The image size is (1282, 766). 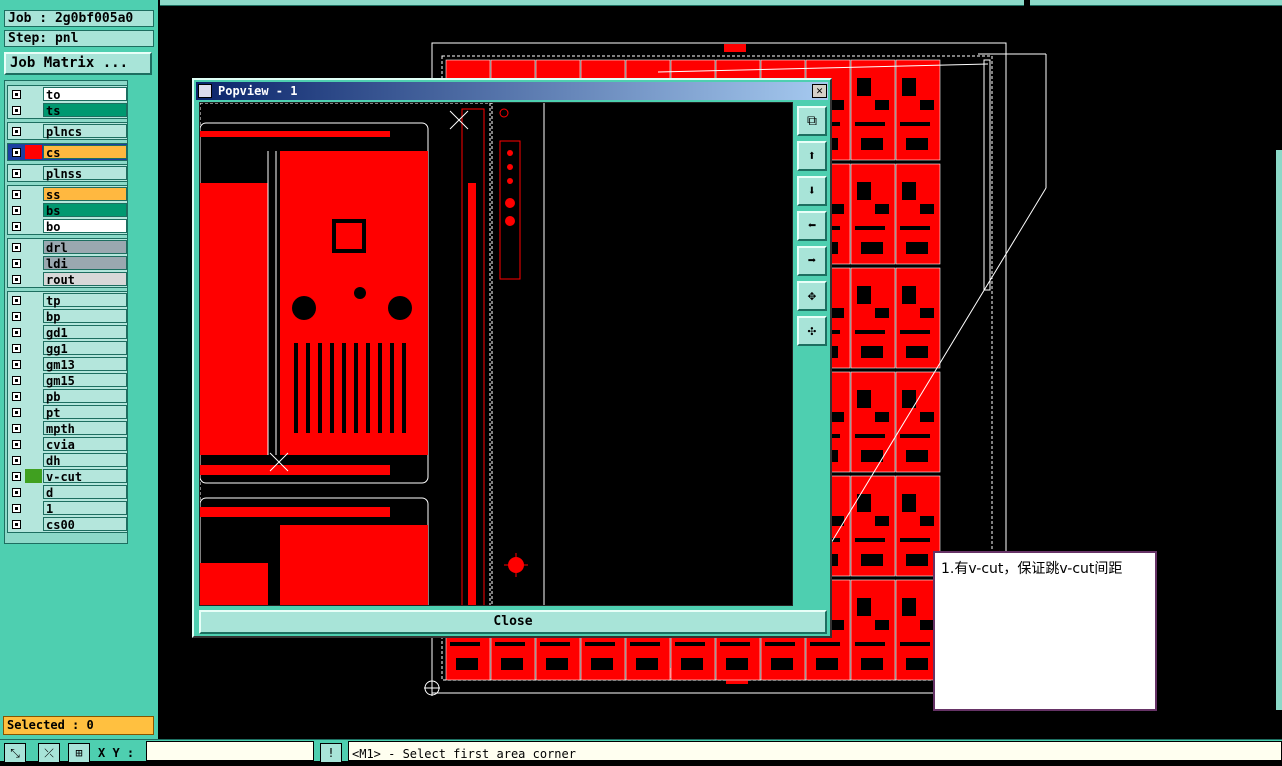 What do you see at coordinates (331, 753) in the screenshot?
I see `alert-icon: !` at bounding box center [331, 753].